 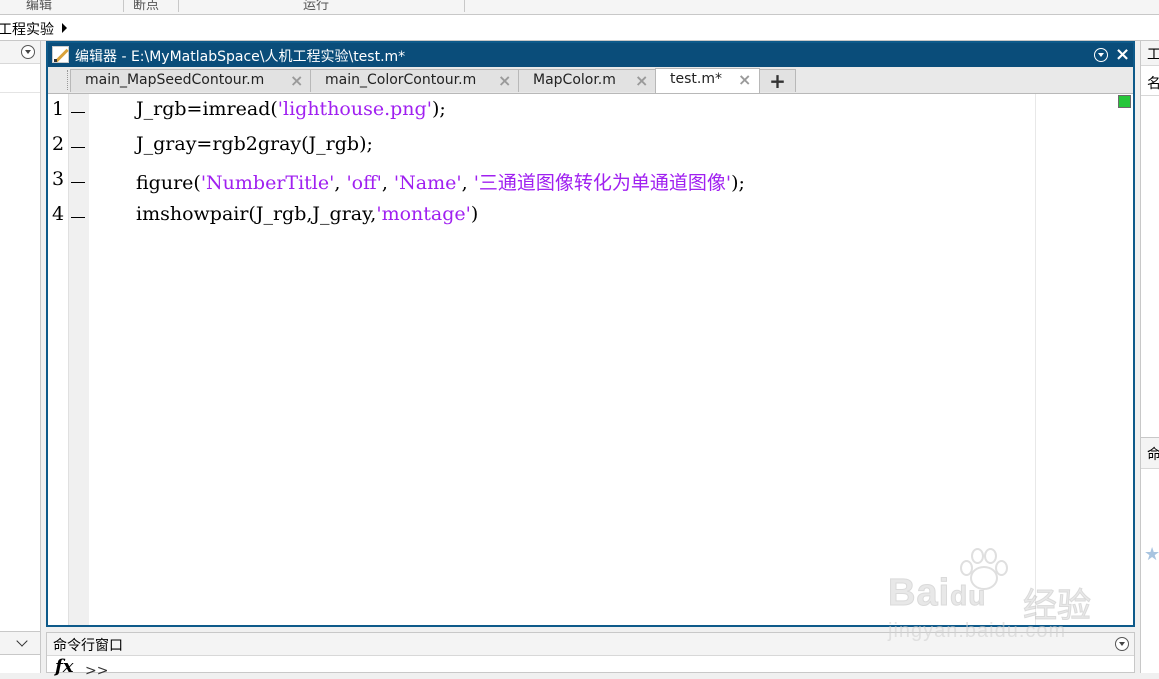 What do you see at coordinates (579, 7) in the screenshot?
I see `toolstrip: 编辑 断点 运行` at bounding box center [579, 7].